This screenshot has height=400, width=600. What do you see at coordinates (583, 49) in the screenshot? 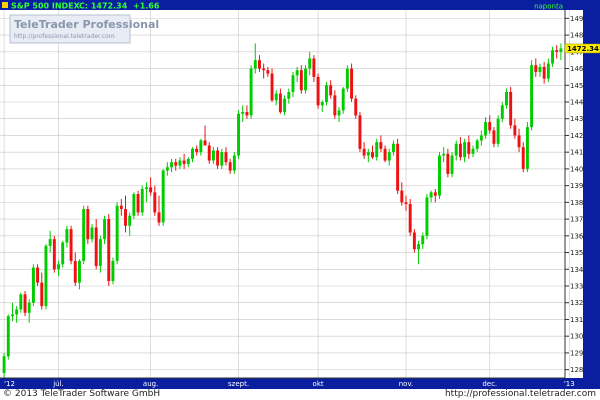
I see `last-price-label: 1472.34` at bounding box center [583, 49].